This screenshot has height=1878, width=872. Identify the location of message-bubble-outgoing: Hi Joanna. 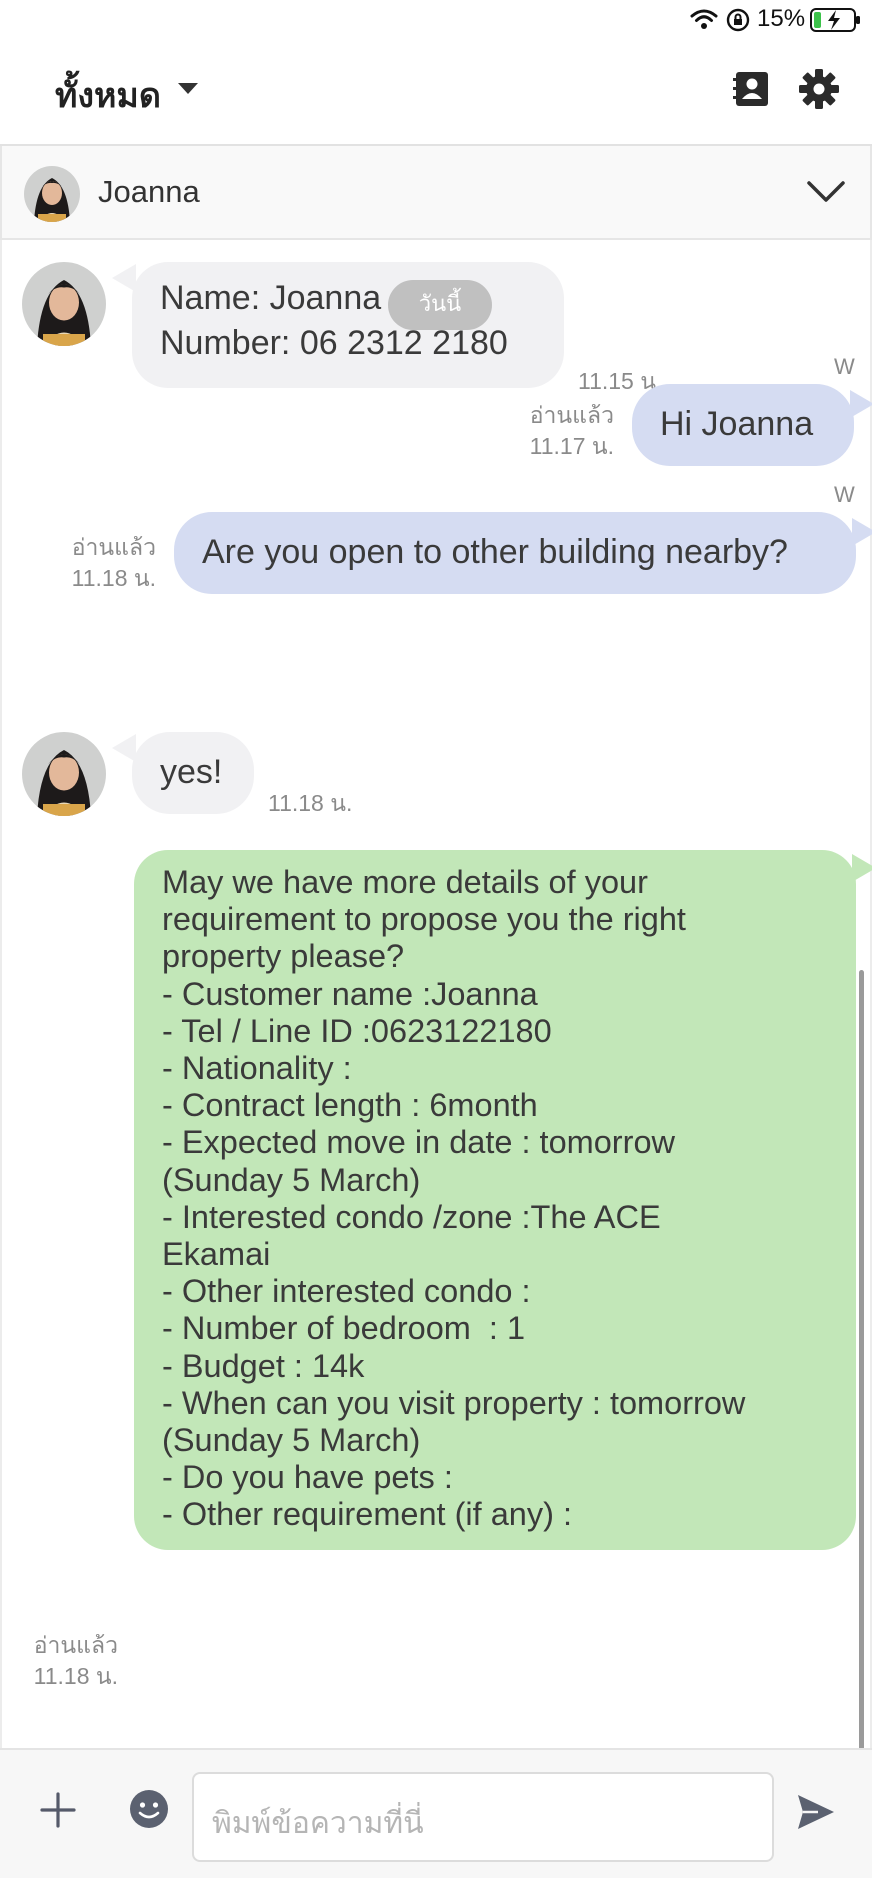
(743, 425).